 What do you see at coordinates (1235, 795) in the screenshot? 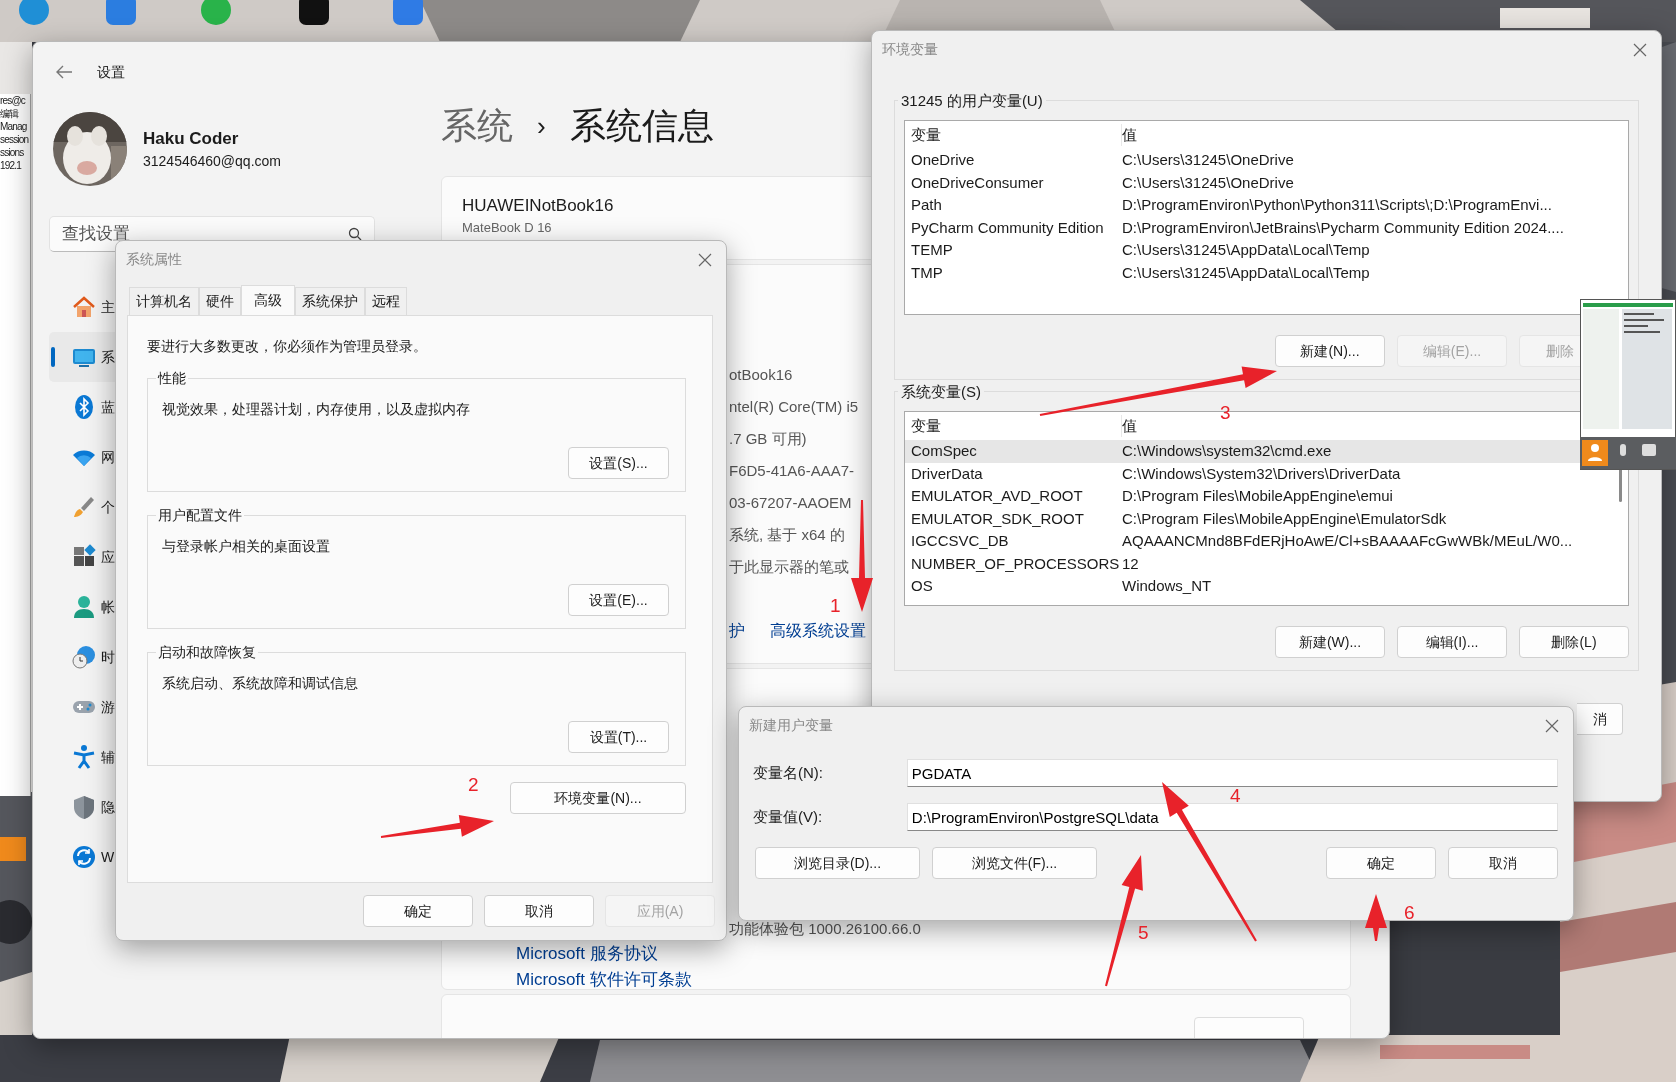
I see `step-number: 4` at bounding box center [1235, 795].